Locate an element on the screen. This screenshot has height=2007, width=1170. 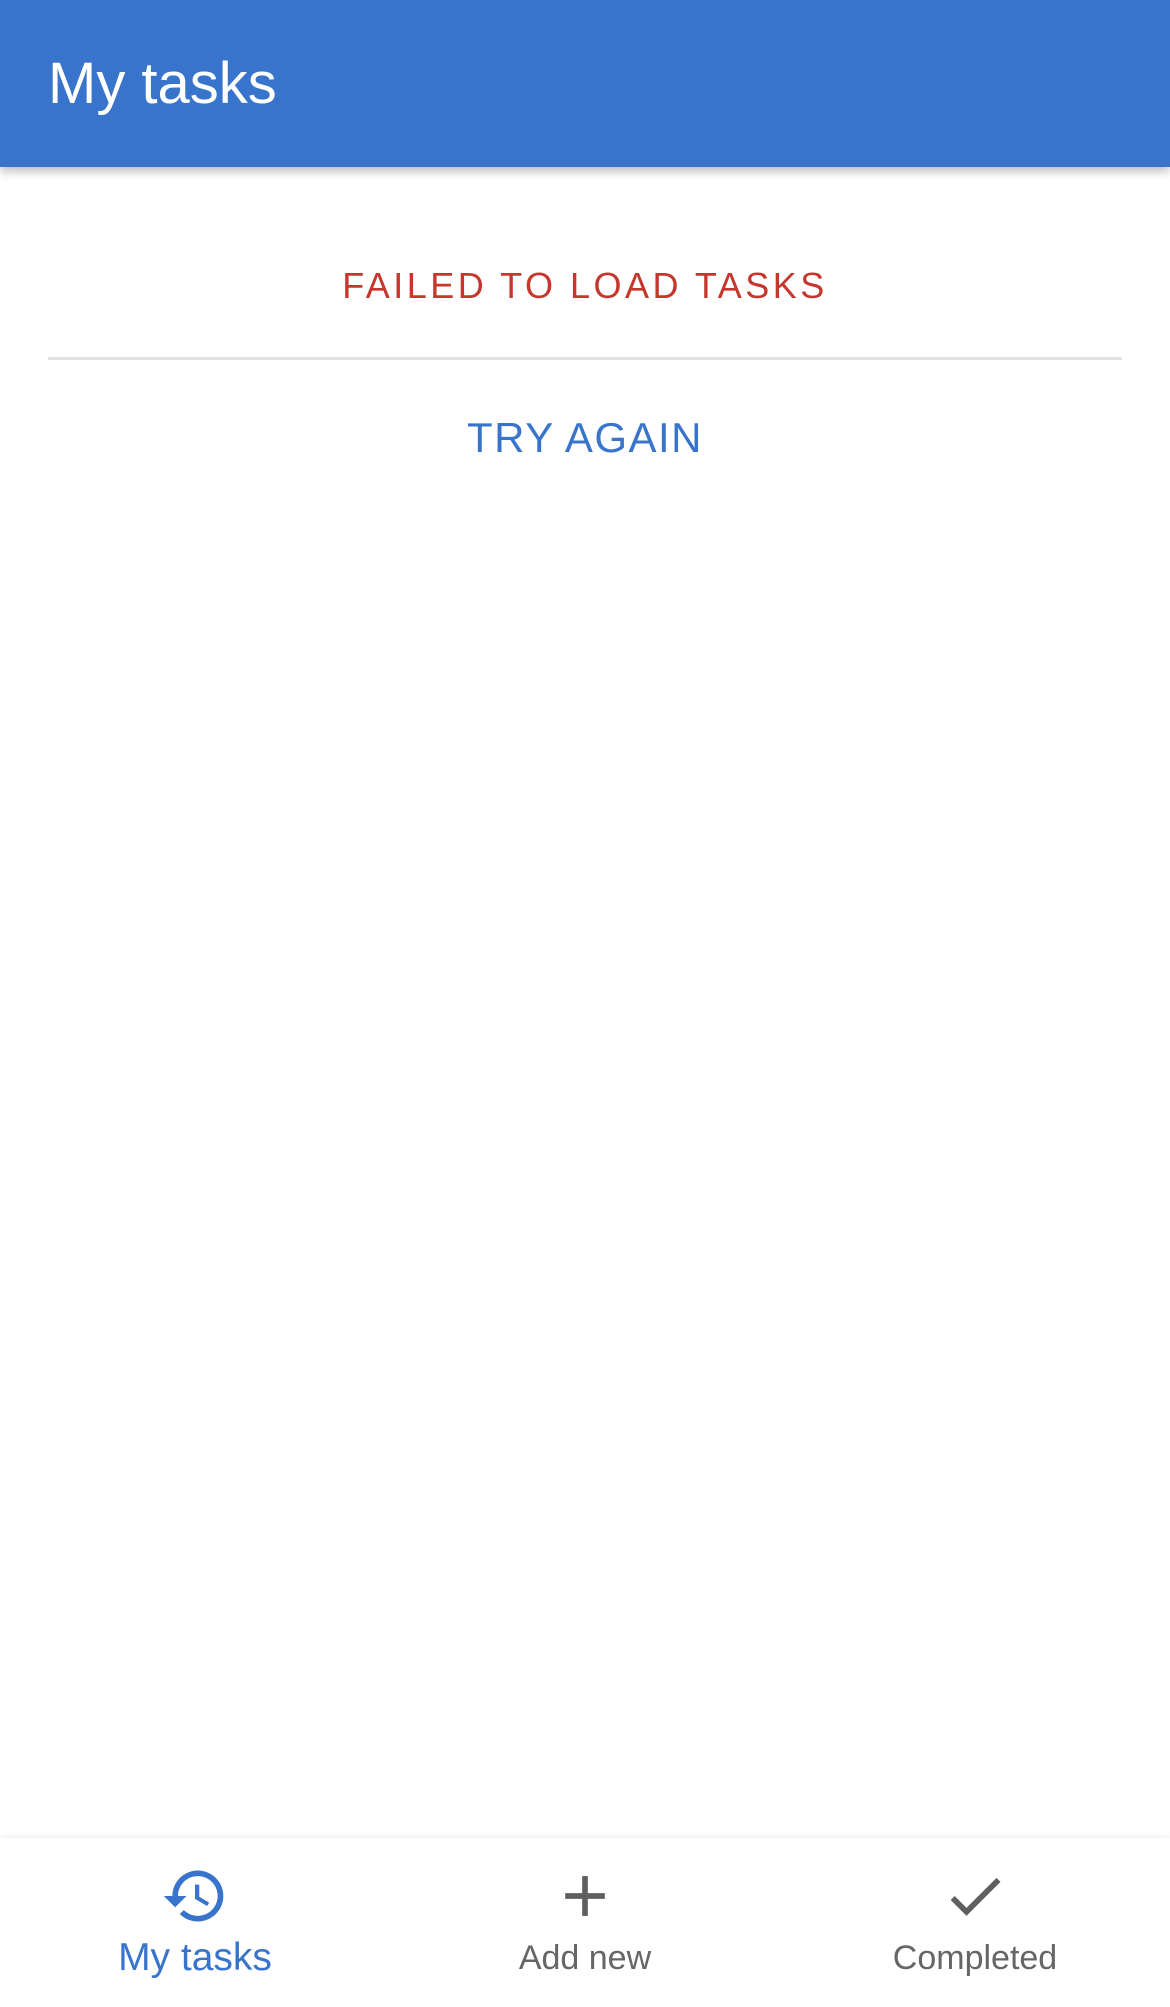
history-icon is located at coordinates (195, 1896).